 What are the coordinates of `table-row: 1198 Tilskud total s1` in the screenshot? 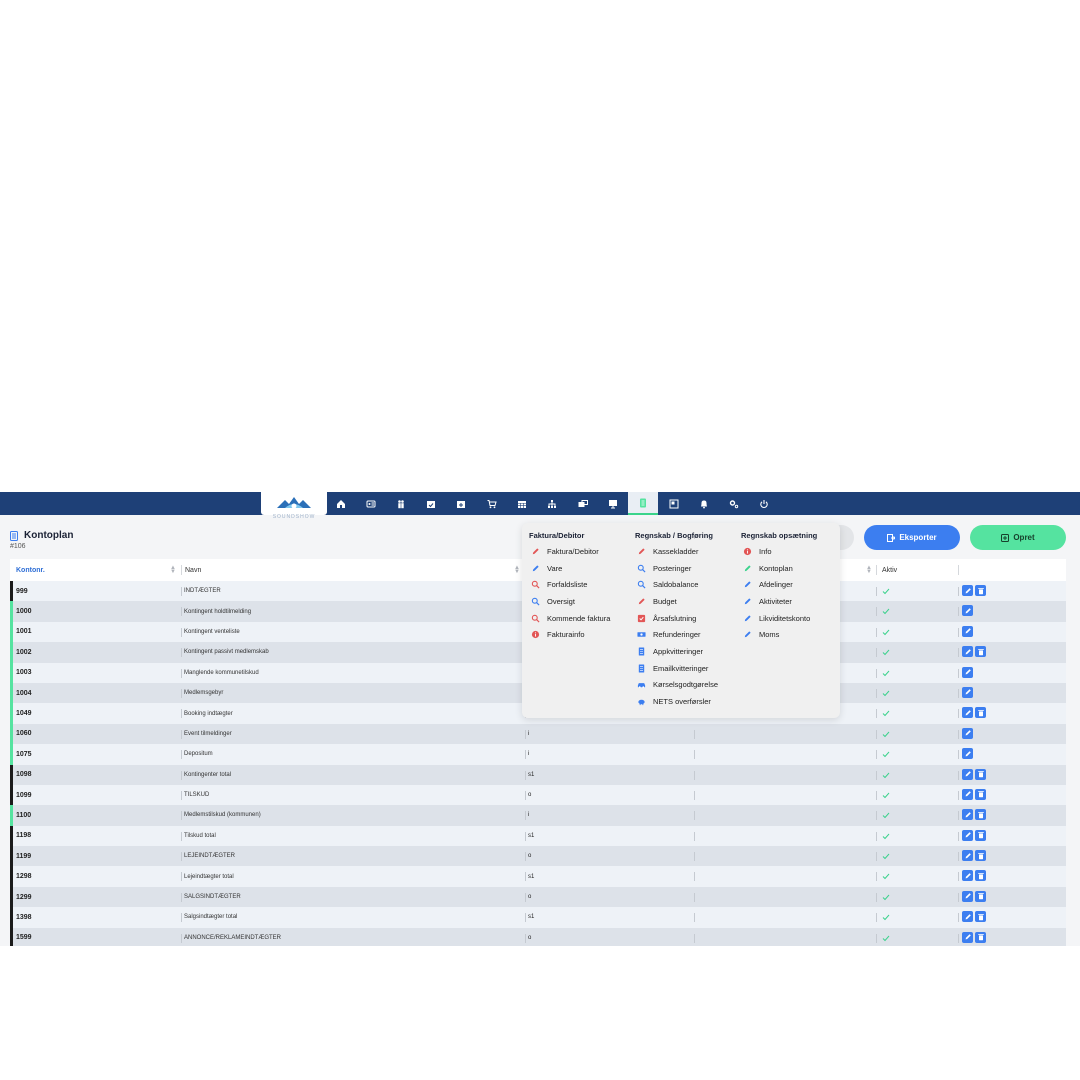 It's located at (538, 836).